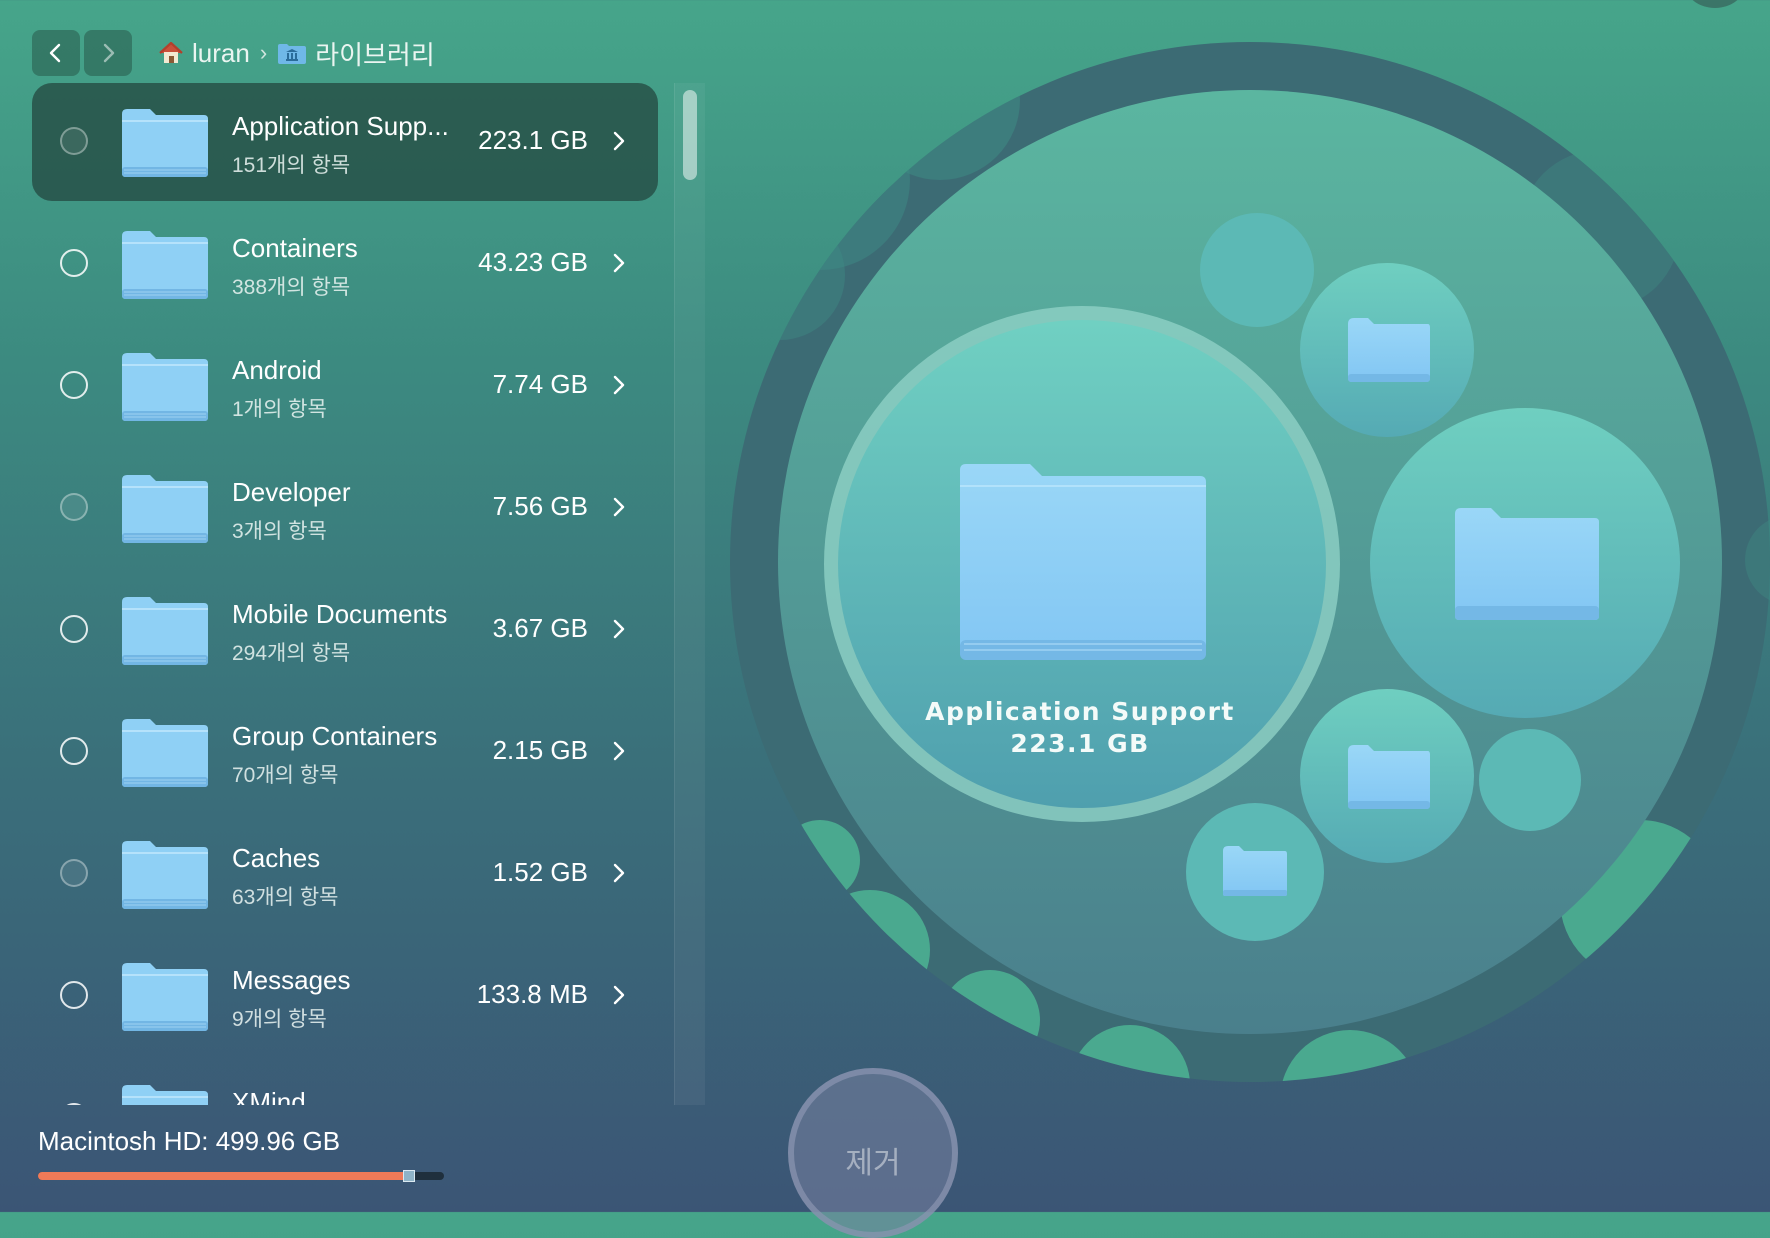  I want to click on remove-button: 제거, so click(873, 1153).